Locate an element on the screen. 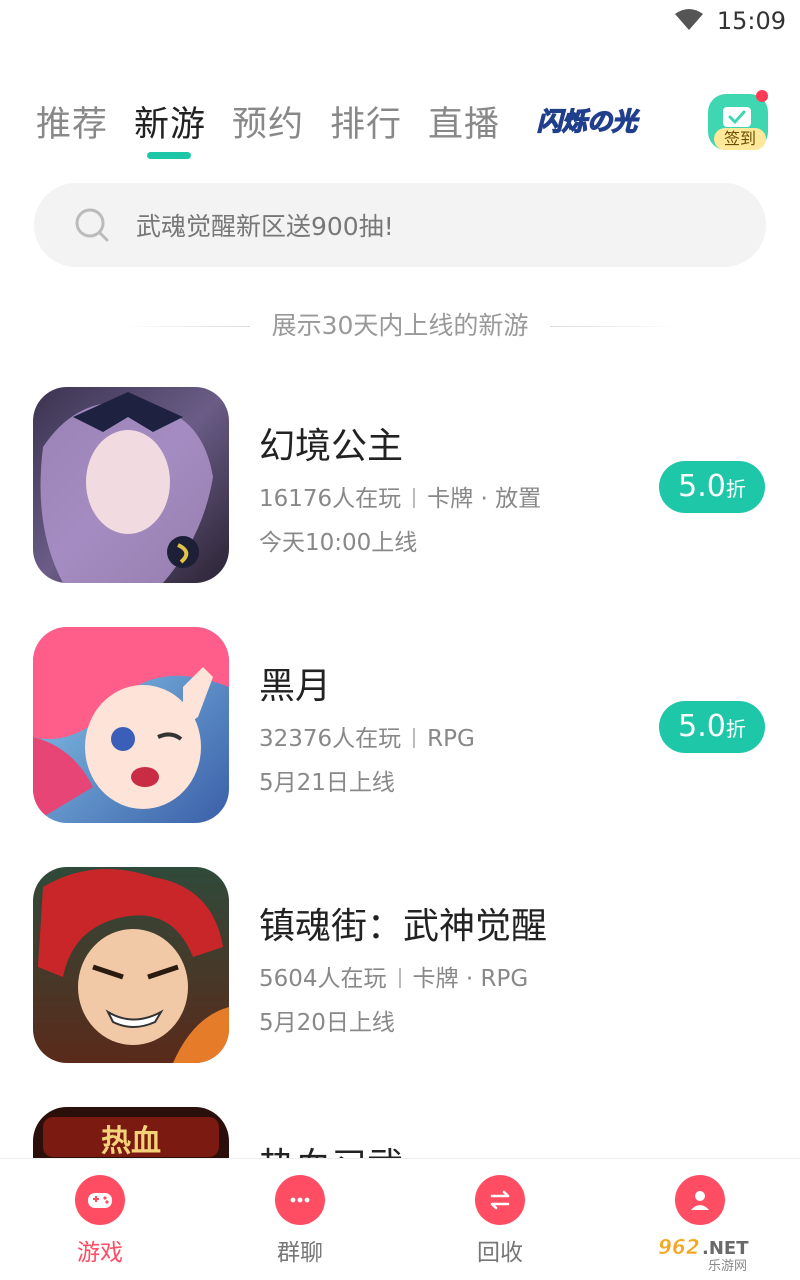  nav-label: 群聊 is located at coordinates (300, 1253).